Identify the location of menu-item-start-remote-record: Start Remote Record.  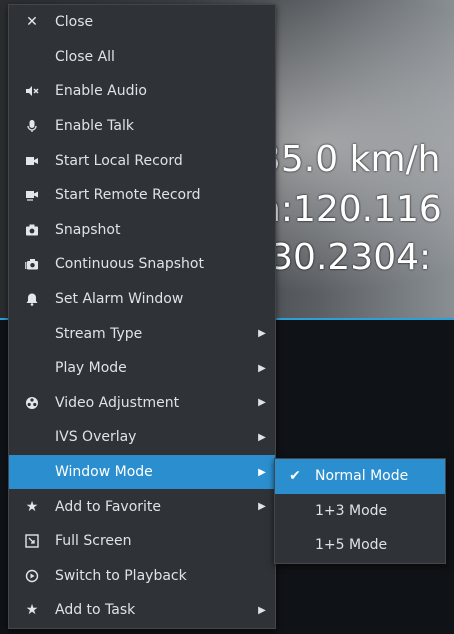
(142, 195).